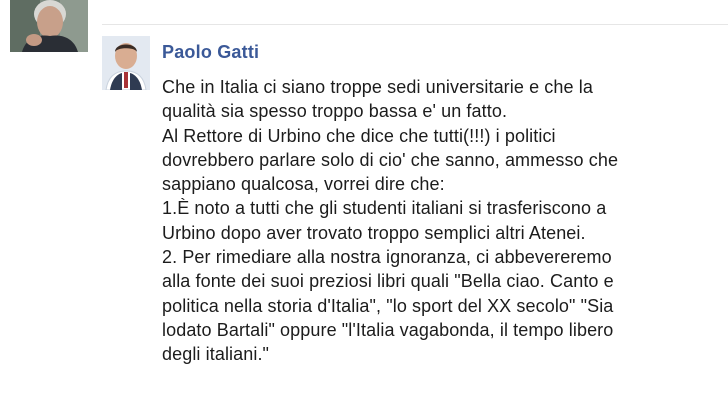 The height and width of the screenshot is (405, 728). I want to click on author-name-link: Paolo Gatti, so click(442, 52).